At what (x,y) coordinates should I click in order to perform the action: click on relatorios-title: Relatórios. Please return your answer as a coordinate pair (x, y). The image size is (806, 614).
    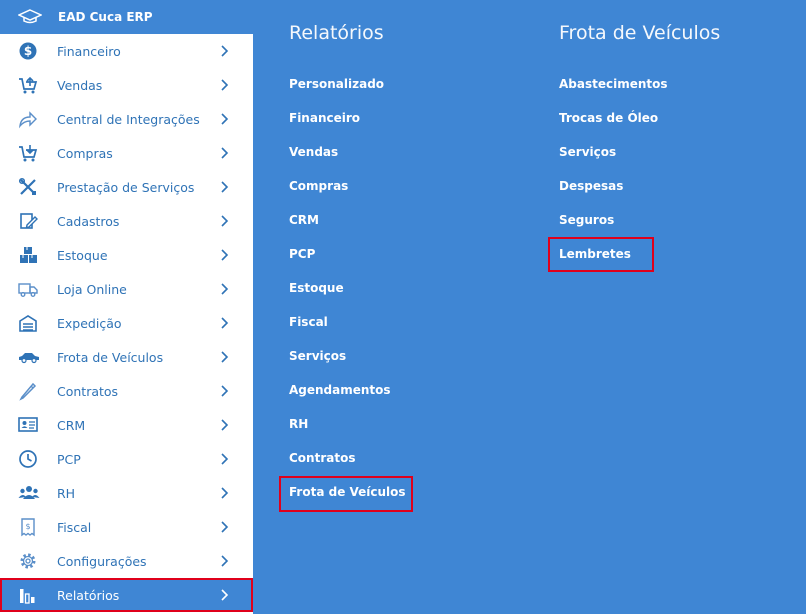
    Looking at the image, I should click on (336, 33).